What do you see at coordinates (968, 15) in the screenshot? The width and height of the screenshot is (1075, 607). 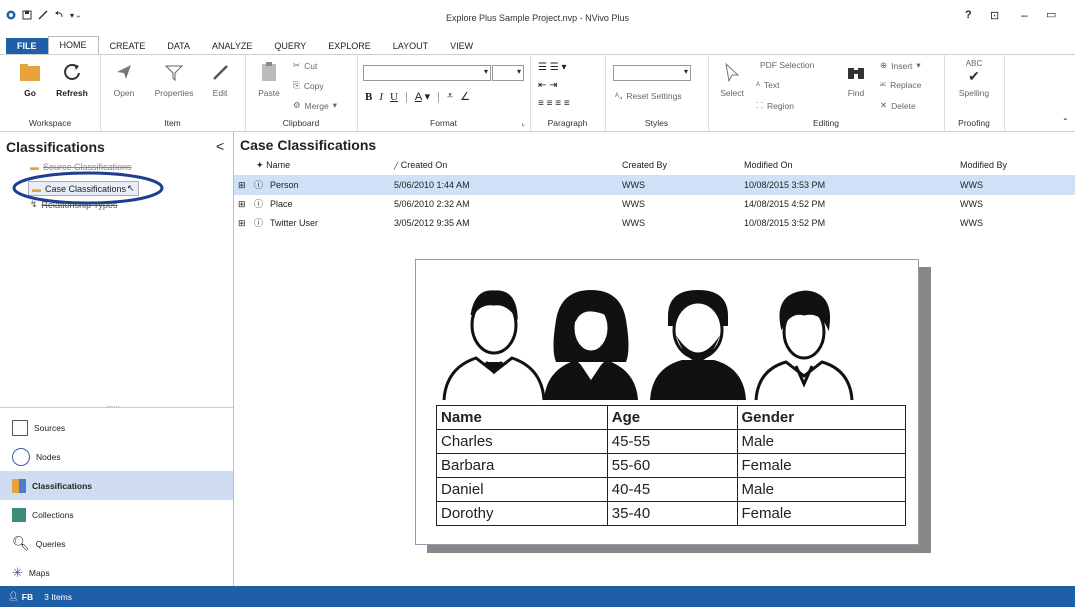 I see `help-button: ?` at bounding box center [968, 15].